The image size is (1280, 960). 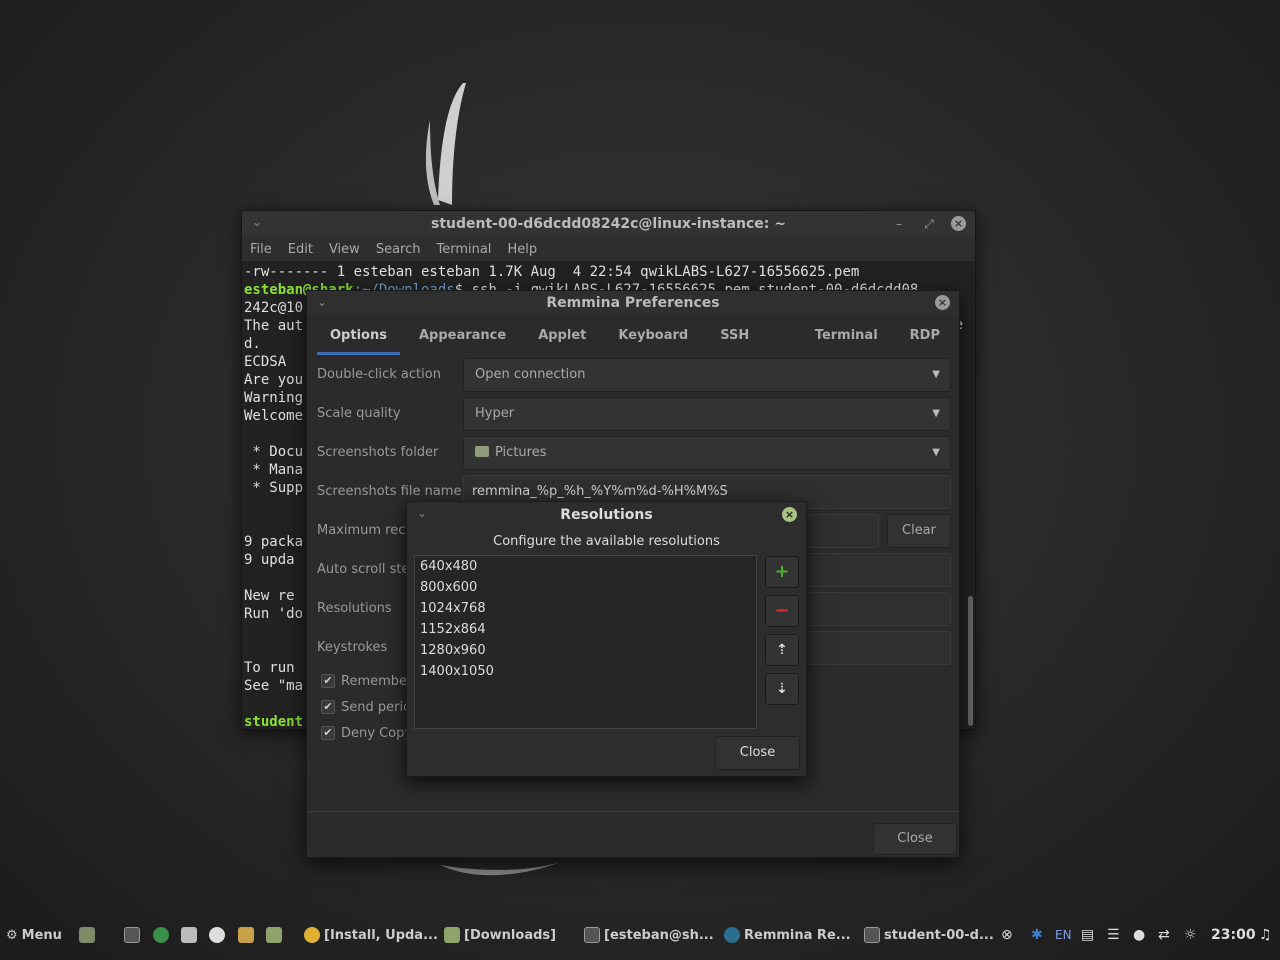 I want to click on bluetooth-icon: ✱, so click(x=1037, y=935).